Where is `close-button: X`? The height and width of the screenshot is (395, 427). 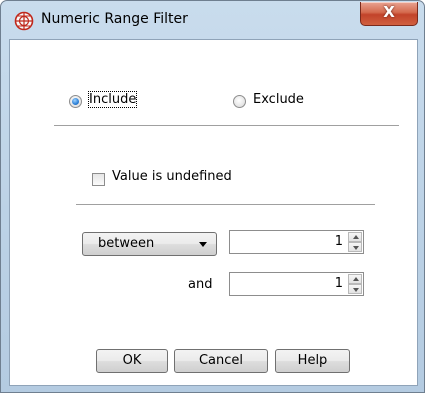
close-button: X is located at coordinates (389, 14).